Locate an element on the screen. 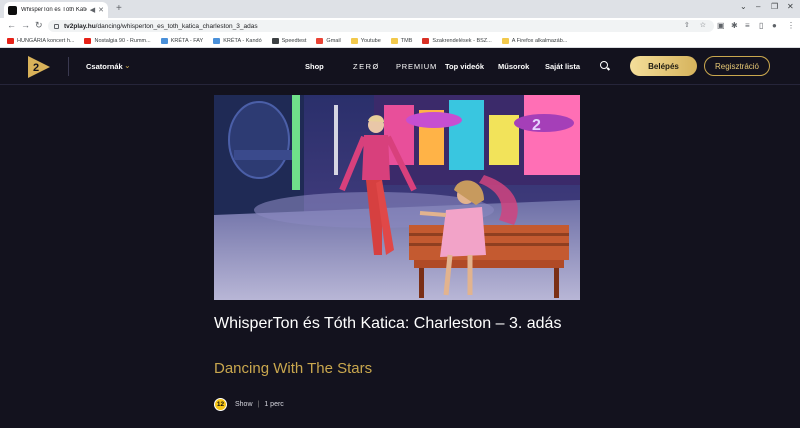 The width and height of the screenshot is (800, 428). profile-avatar-icon: ● is located at coordinates (774, 25).